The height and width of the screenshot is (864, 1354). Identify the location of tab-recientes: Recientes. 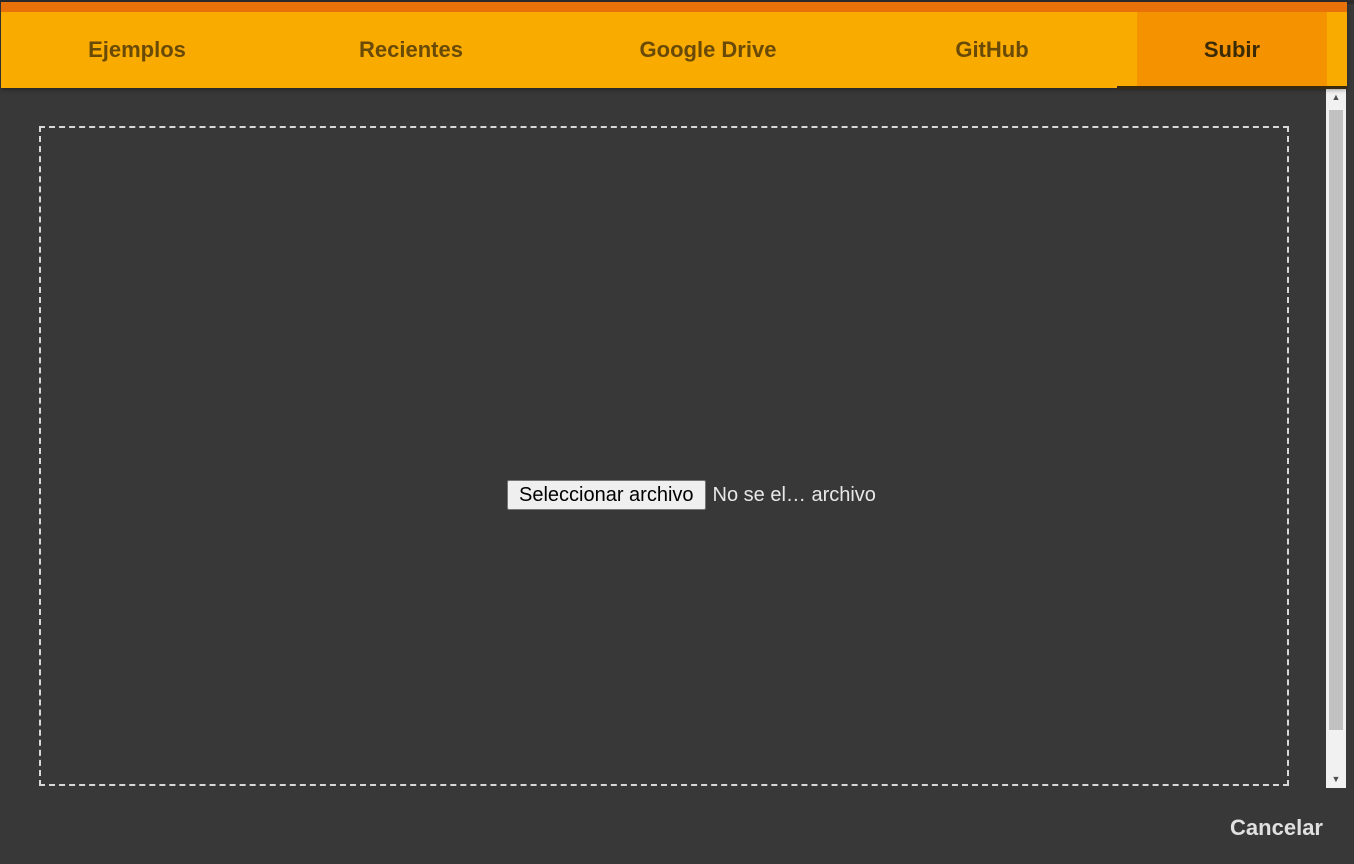
(411, 50).